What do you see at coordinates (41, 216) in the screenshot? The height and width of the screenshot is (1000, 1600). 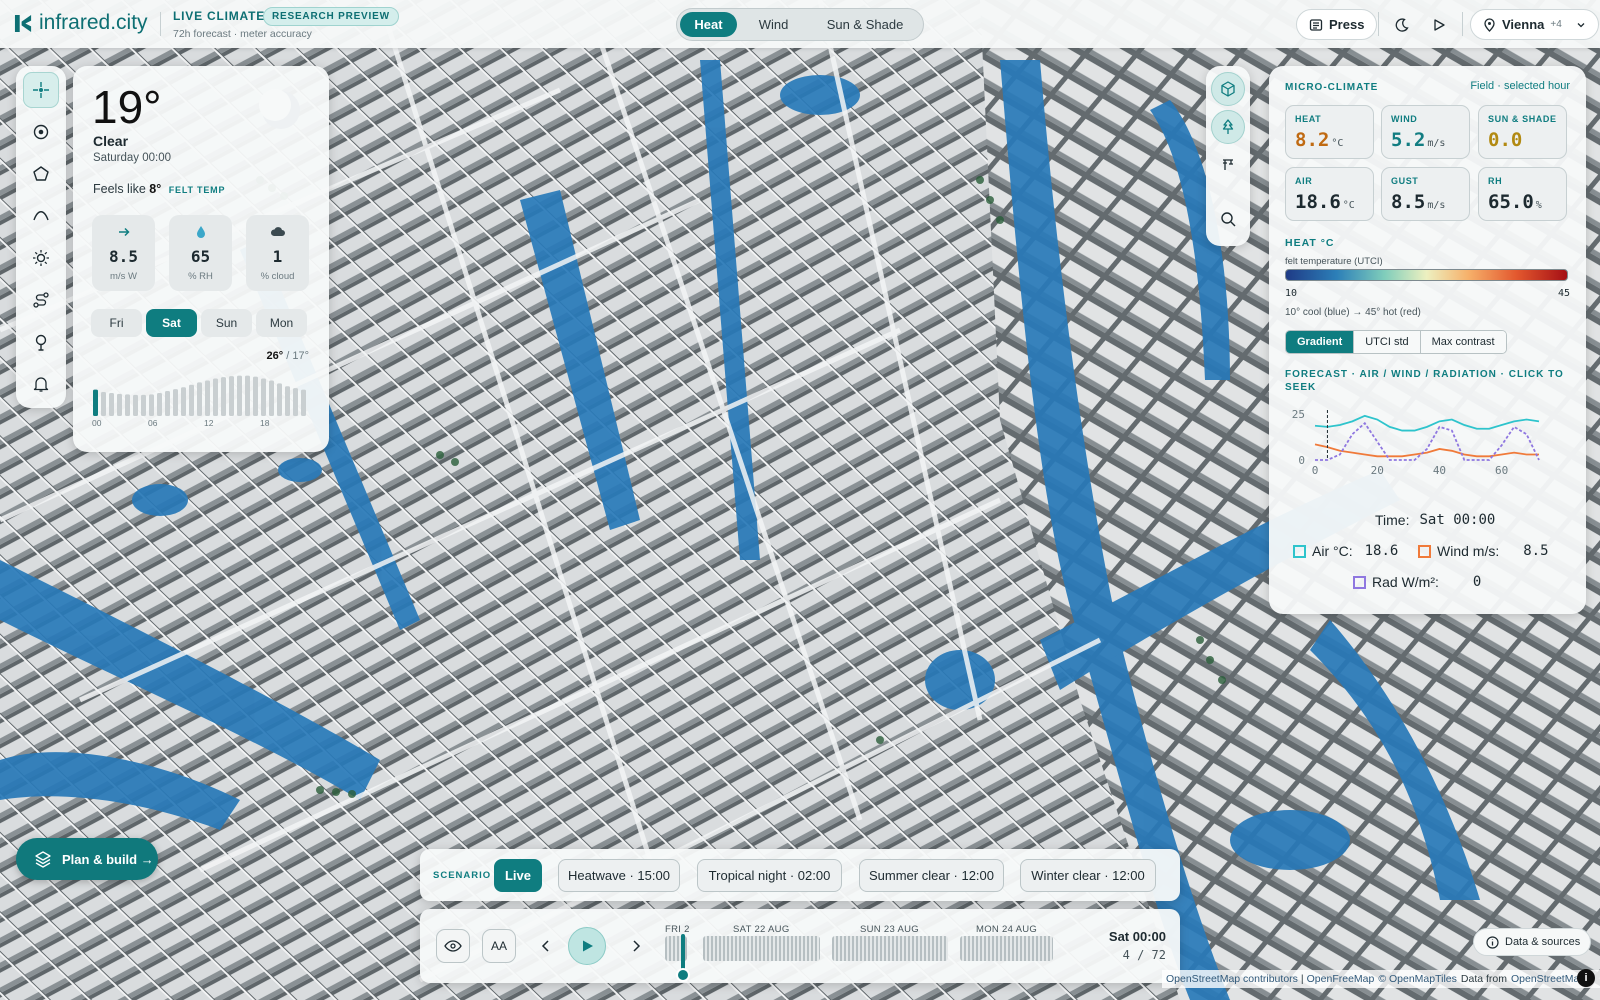 I see `tool-line` at bounding box center [41, 216].